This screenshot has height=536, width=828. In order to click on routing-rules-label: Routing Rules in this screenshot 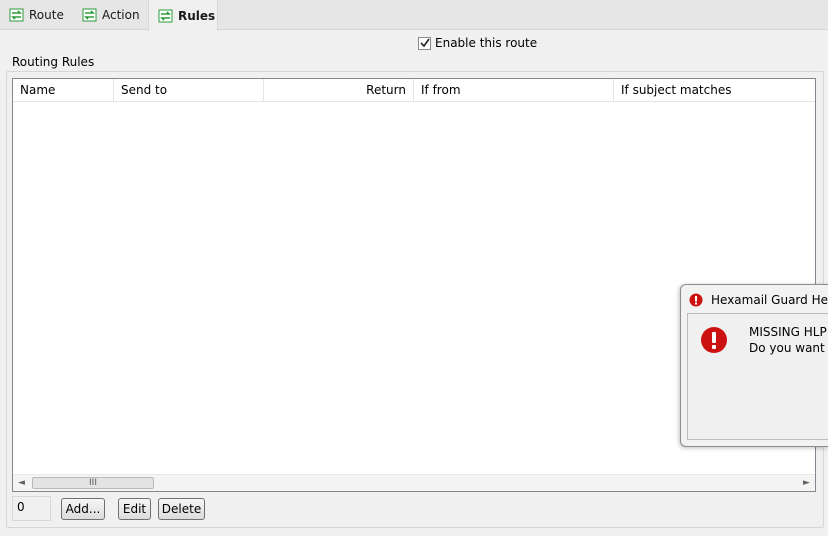, I will do `click(53, 62)`.